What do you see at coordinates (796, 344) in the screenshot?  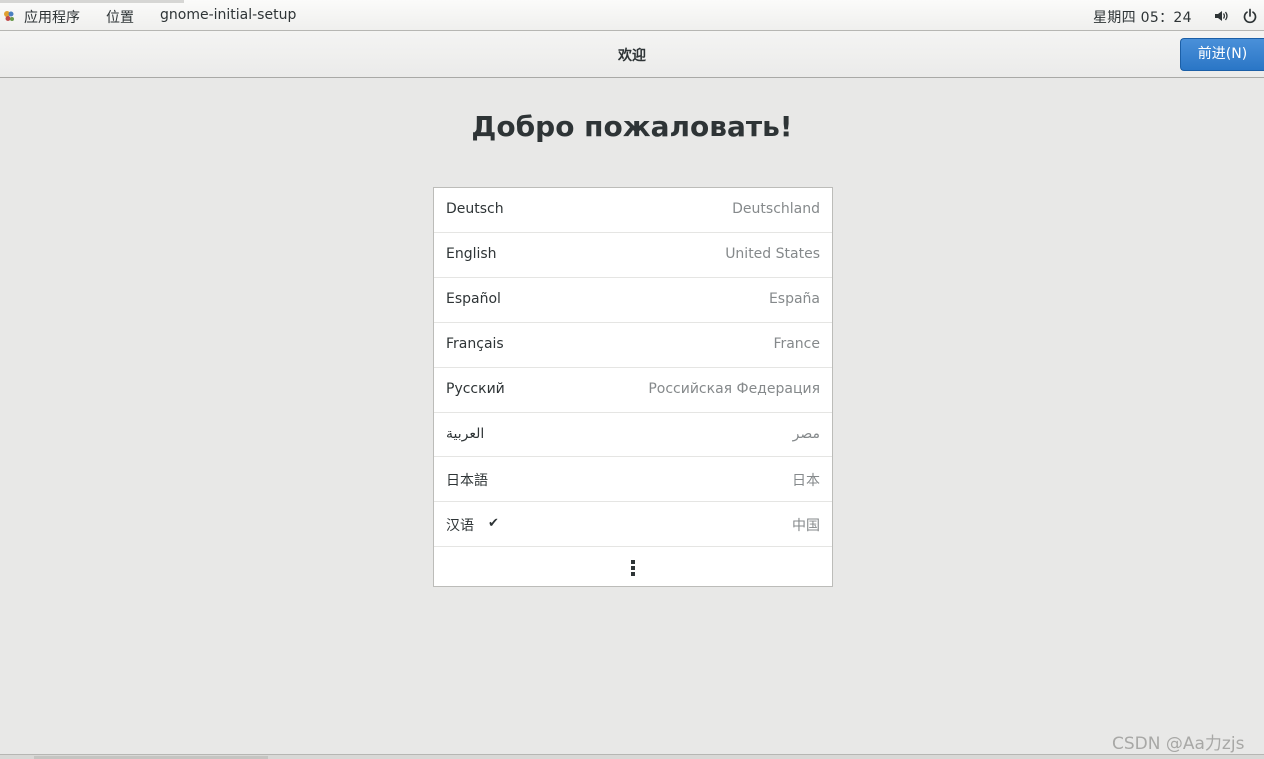 I see `language-region: France` at bounding box center [796, 344].